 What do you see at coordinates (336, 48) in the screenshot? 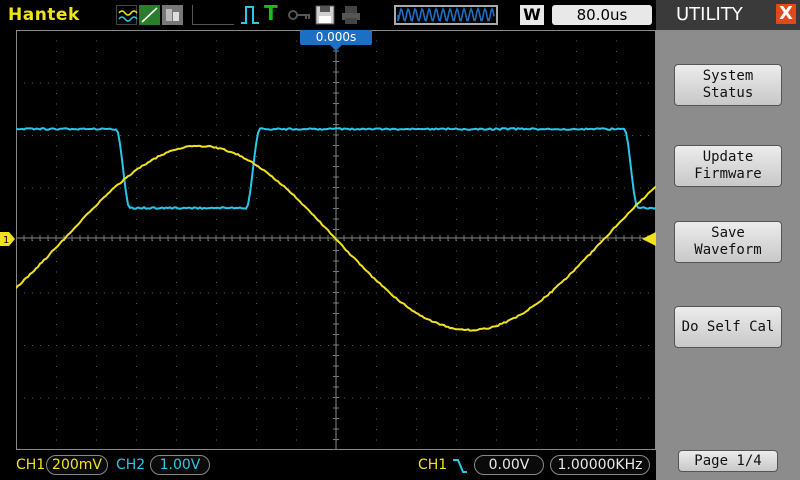
I see `trigger-position-marker` at bounding box center [336, 48].